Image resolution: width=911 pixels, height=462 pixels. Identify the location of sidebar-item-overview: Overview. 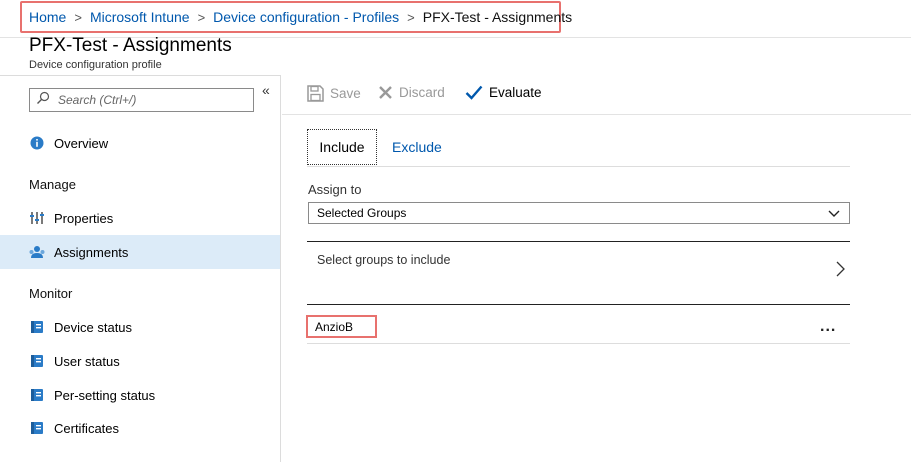
(140, 143).